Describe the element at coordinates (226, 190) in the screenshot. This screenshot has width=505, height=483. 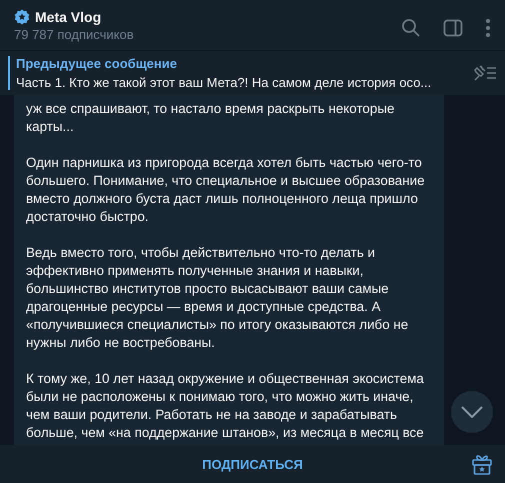
I see `message-paragraph: Один парнишка из пригорода всегда хотел быть частью чего-то большего. Понимание, что специальное и высшее образование вместо должного буста даст лишь полноценного леща пришло достаточно быстро.` at that location.